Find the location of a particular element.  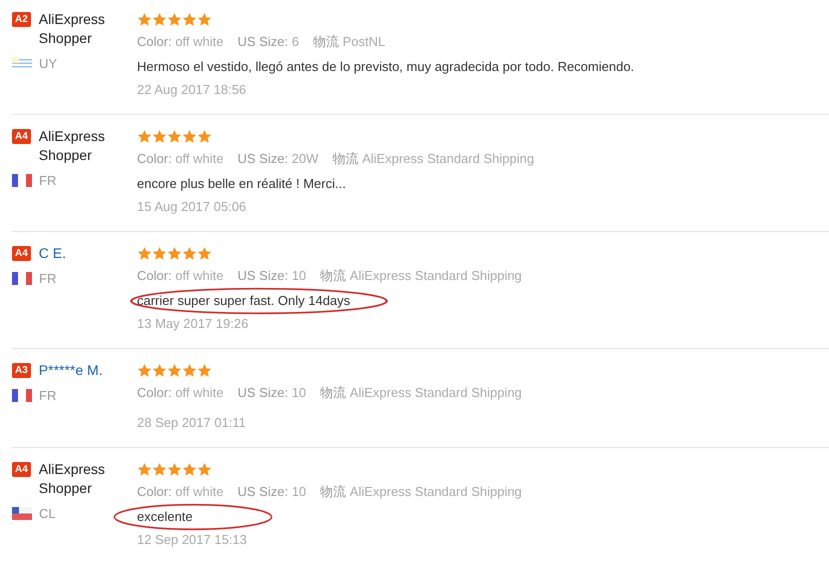

reviewer-name: C E. is located at coordinates (52, 253).